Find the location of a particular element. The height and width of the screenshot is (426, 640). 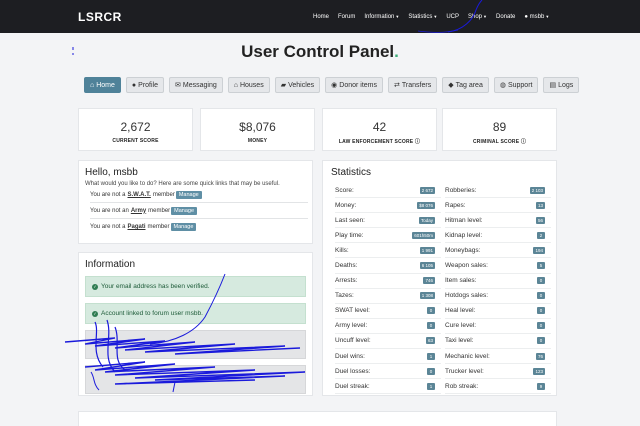

tab-houses: ⌂ Houses is located at coordinates (248, 85).